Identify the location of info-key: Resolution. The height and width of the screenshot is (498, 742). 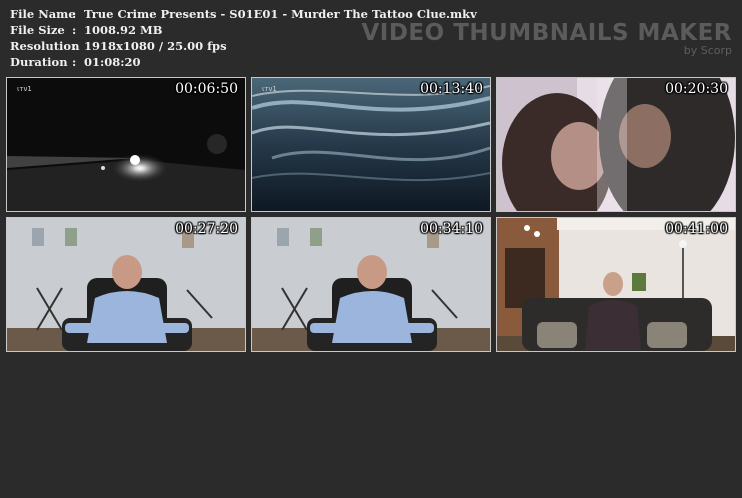
(45, 46).